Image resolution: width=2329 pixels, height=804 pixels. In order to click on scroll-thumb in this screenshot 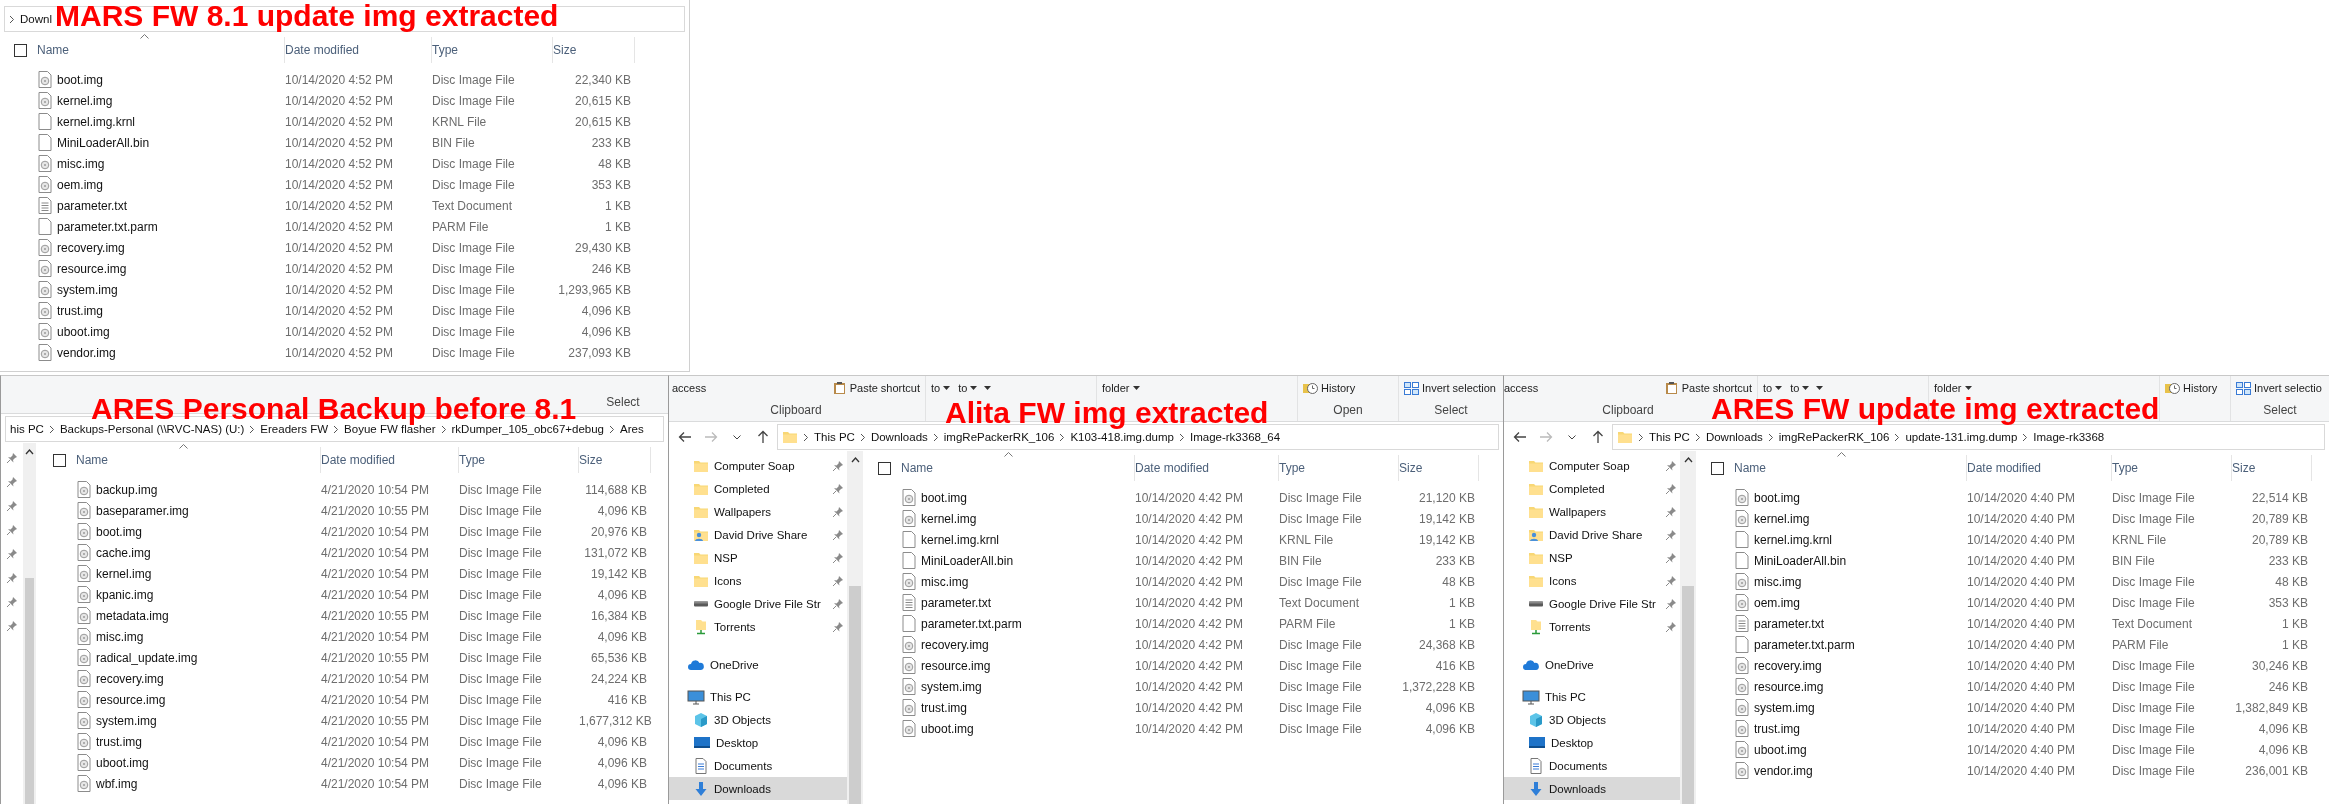, I will do `click(1688, 695)`.